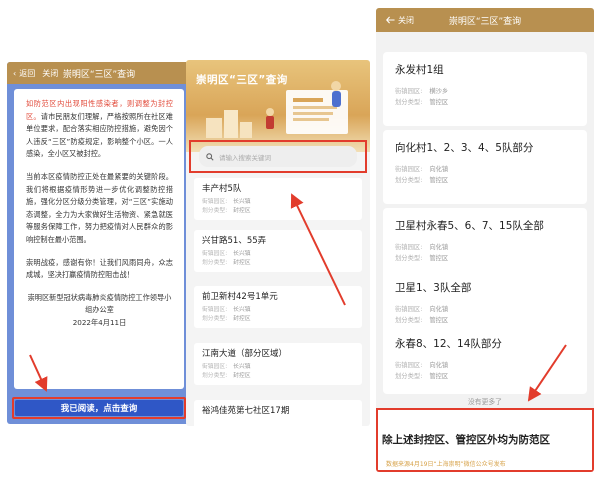  Describe the element at coordinates (99, 73) in the screenshot. I see `header-bar: ‹ 返回 关闭 崇明区“三区”查询` at that location.